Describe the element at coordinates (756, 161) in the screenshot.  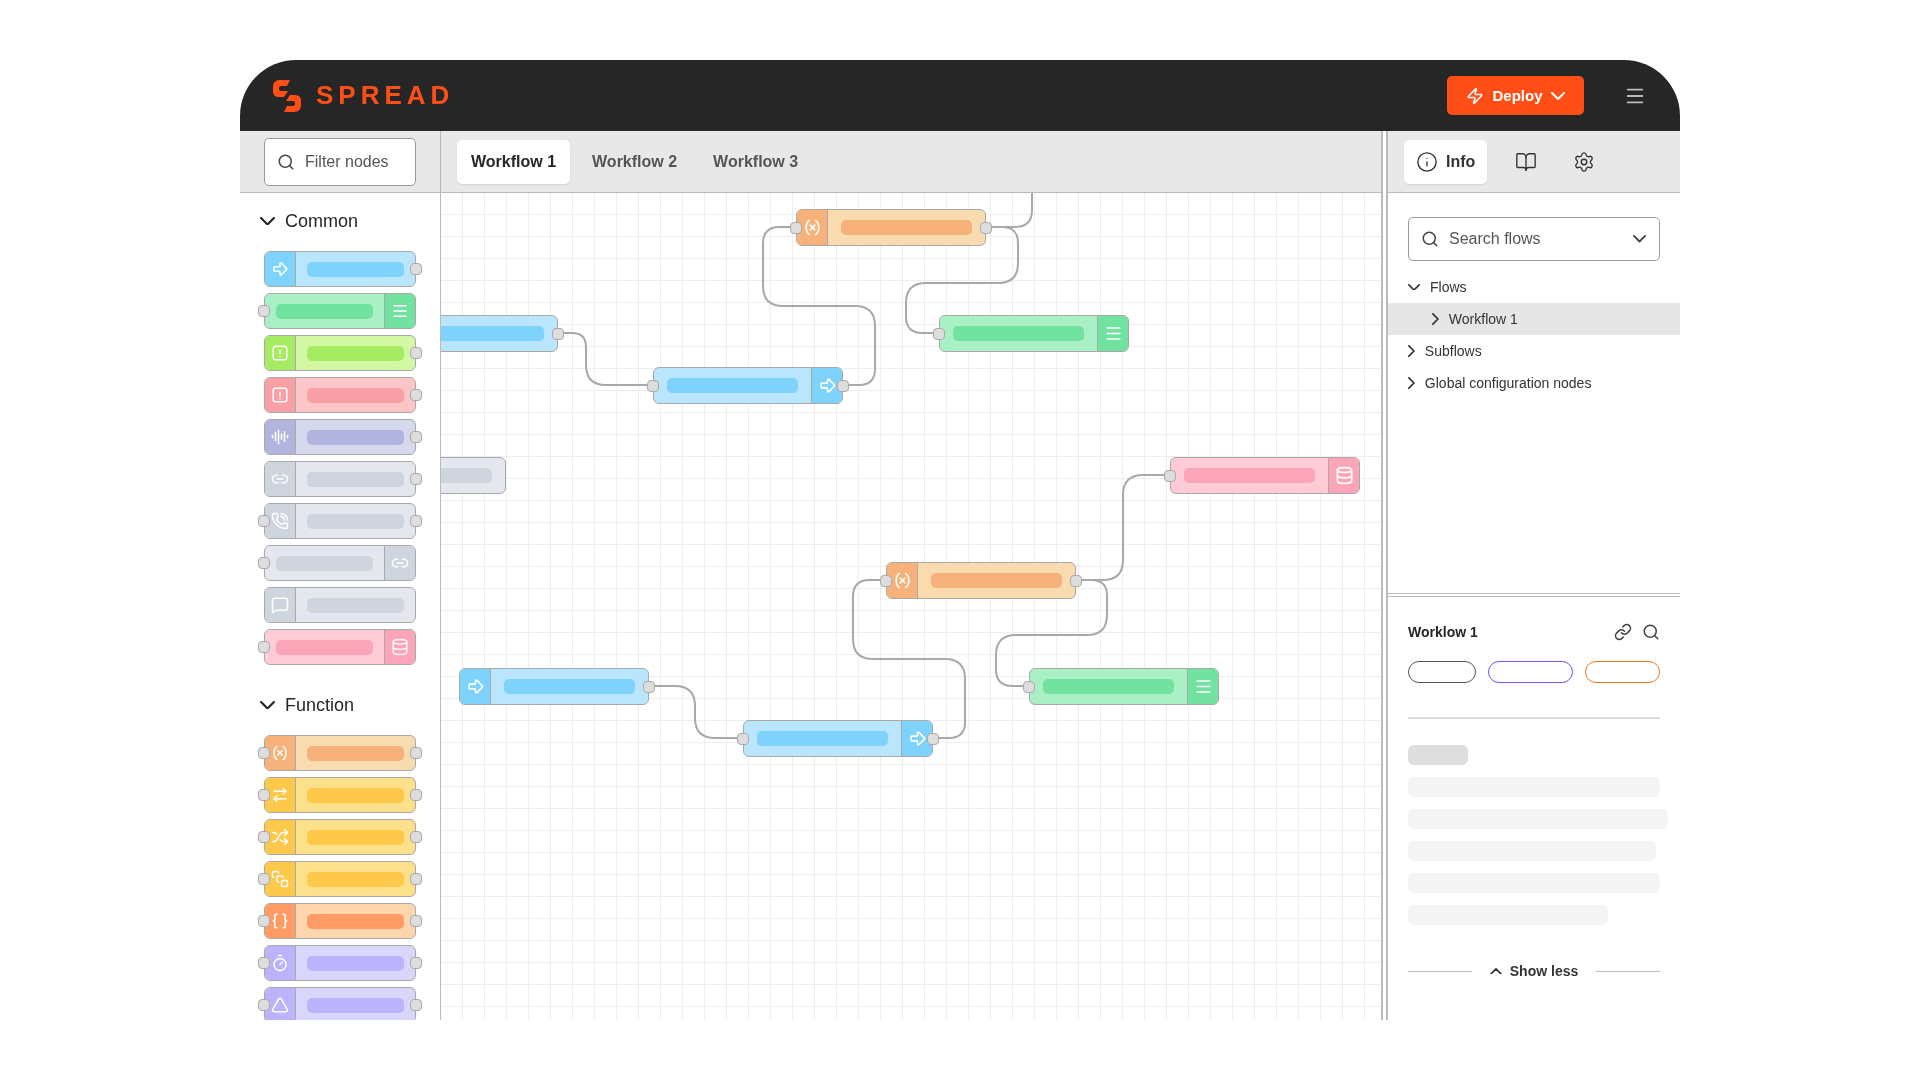
I see `workflow-tab: Workflow 3` at that location.